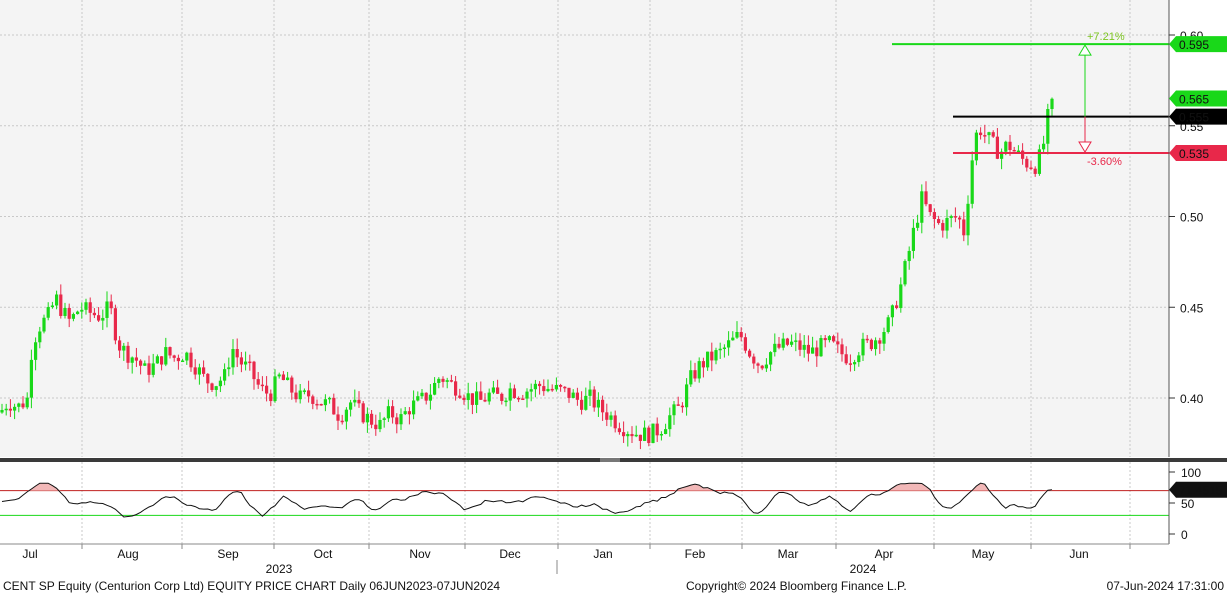 The width and height of the screenshot is (1227, 595). Describe the element at coordinates (419, 554) in the screenshot. I see `month-label: Nov` at that location.